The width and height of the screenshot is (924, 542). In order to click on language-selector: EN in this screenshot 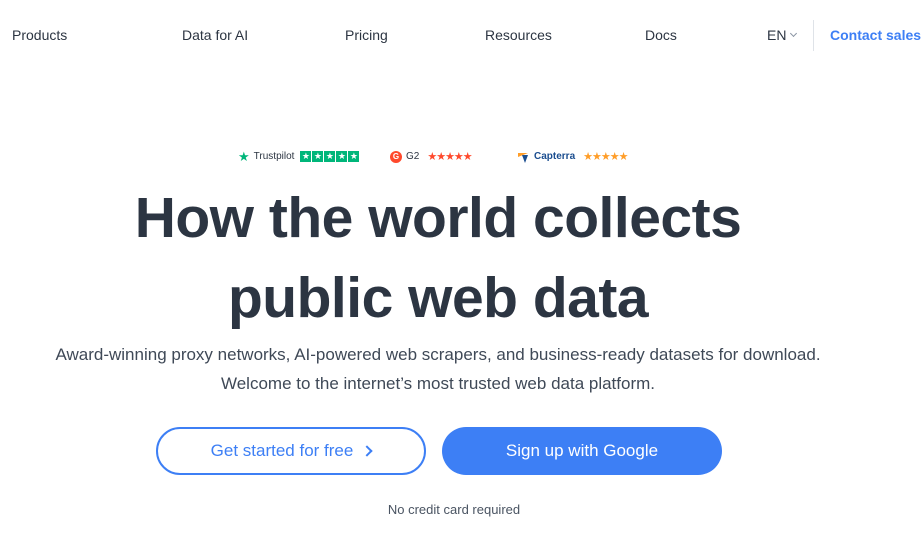, I will do `click(782, 35)`.